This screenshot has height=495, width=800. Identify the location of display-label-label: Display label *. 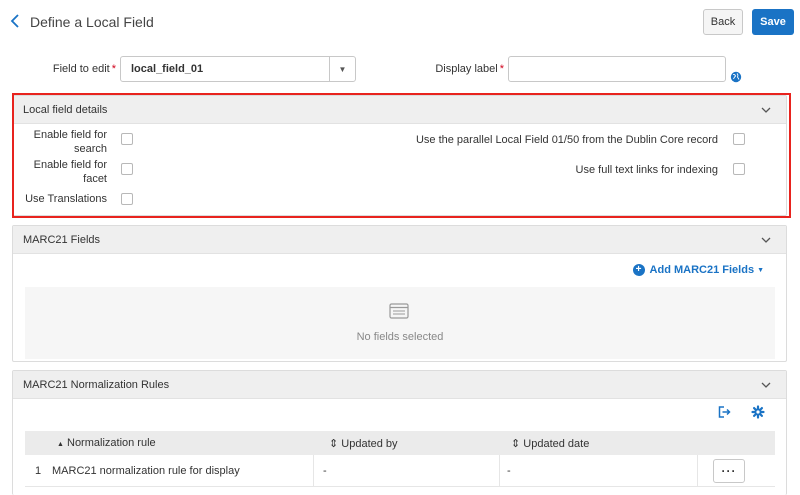
(457, 69).